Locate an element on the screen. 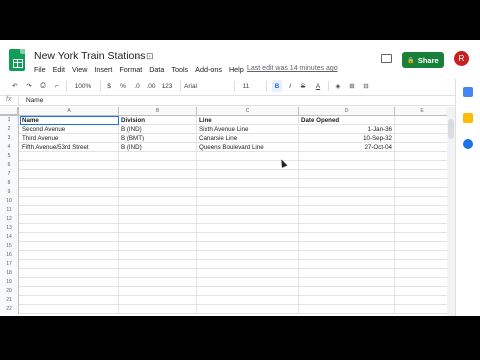 This screenshot has height=360, width=480. table-cell: Division is located at coordinates (158, 120).